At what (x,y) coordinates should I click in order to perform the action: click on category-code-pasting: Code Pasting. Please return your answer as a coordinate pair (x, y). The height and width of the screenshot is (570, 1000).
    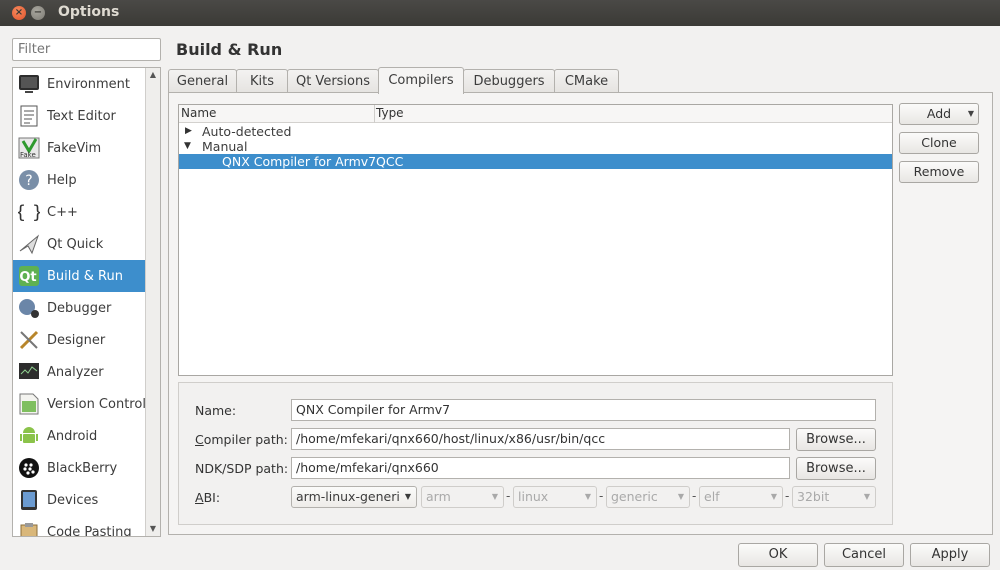
    Looking at the image, I should click on (79, 526).